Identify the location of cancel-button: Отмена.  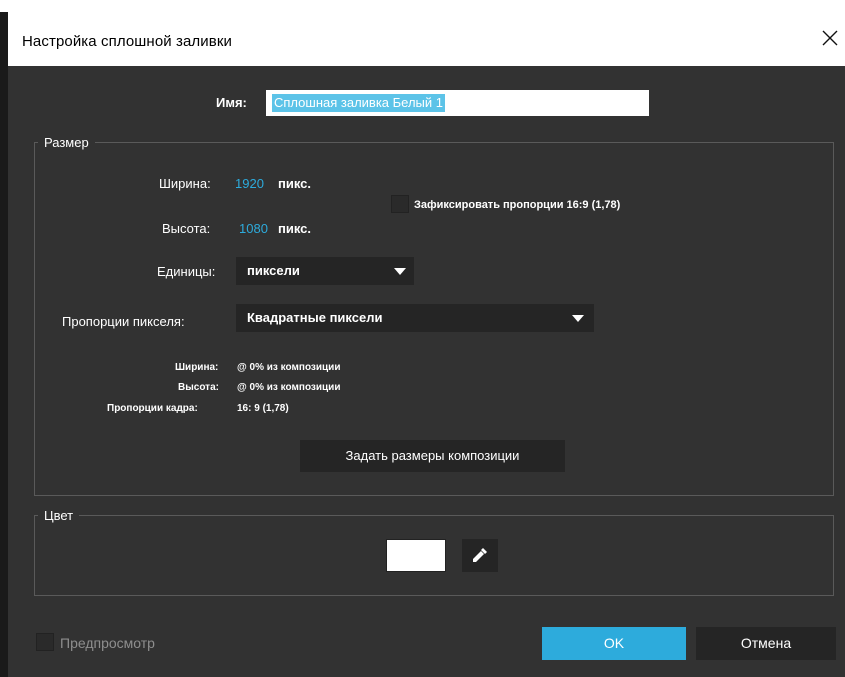
(766, 643).